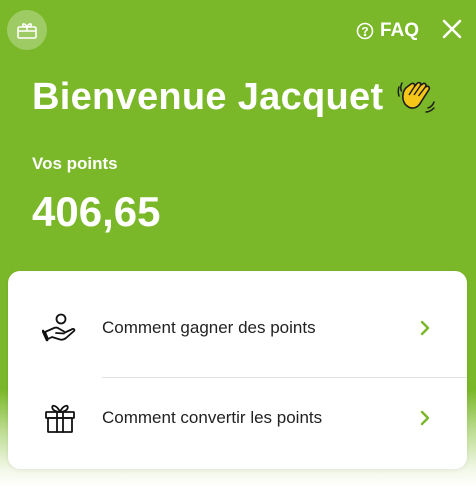 The image size is (476, 488). I want to click on gift-card-button, so click(27, 30).